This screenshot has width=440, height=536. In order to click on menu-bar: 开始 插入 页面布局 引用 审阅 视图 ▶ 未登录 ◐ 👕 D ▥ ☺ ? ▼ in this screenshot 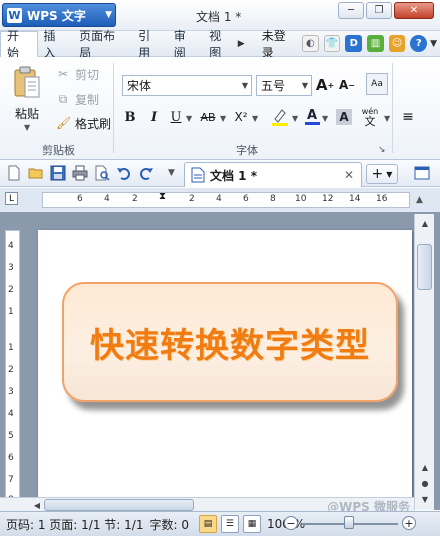, I will do `click(220, 44)`.